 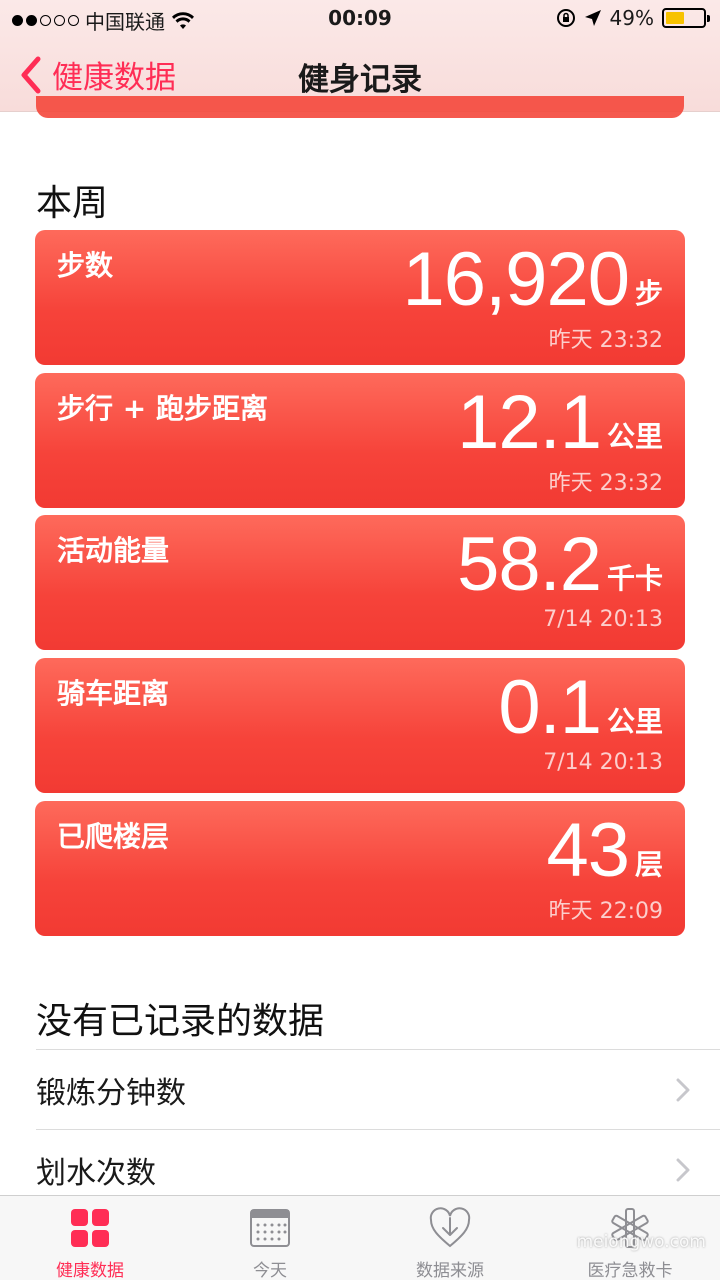 What do you see at coordinates (72, 203) in the screenshot?
I see `section-title-this-week: 本周` at bounding box center [72, 203].